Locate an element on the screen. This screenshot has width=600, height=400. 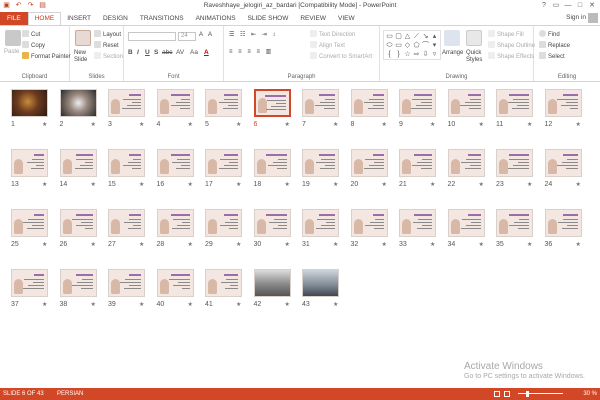
new-slide-button-label: Slide is located at coordinates (80, 60).